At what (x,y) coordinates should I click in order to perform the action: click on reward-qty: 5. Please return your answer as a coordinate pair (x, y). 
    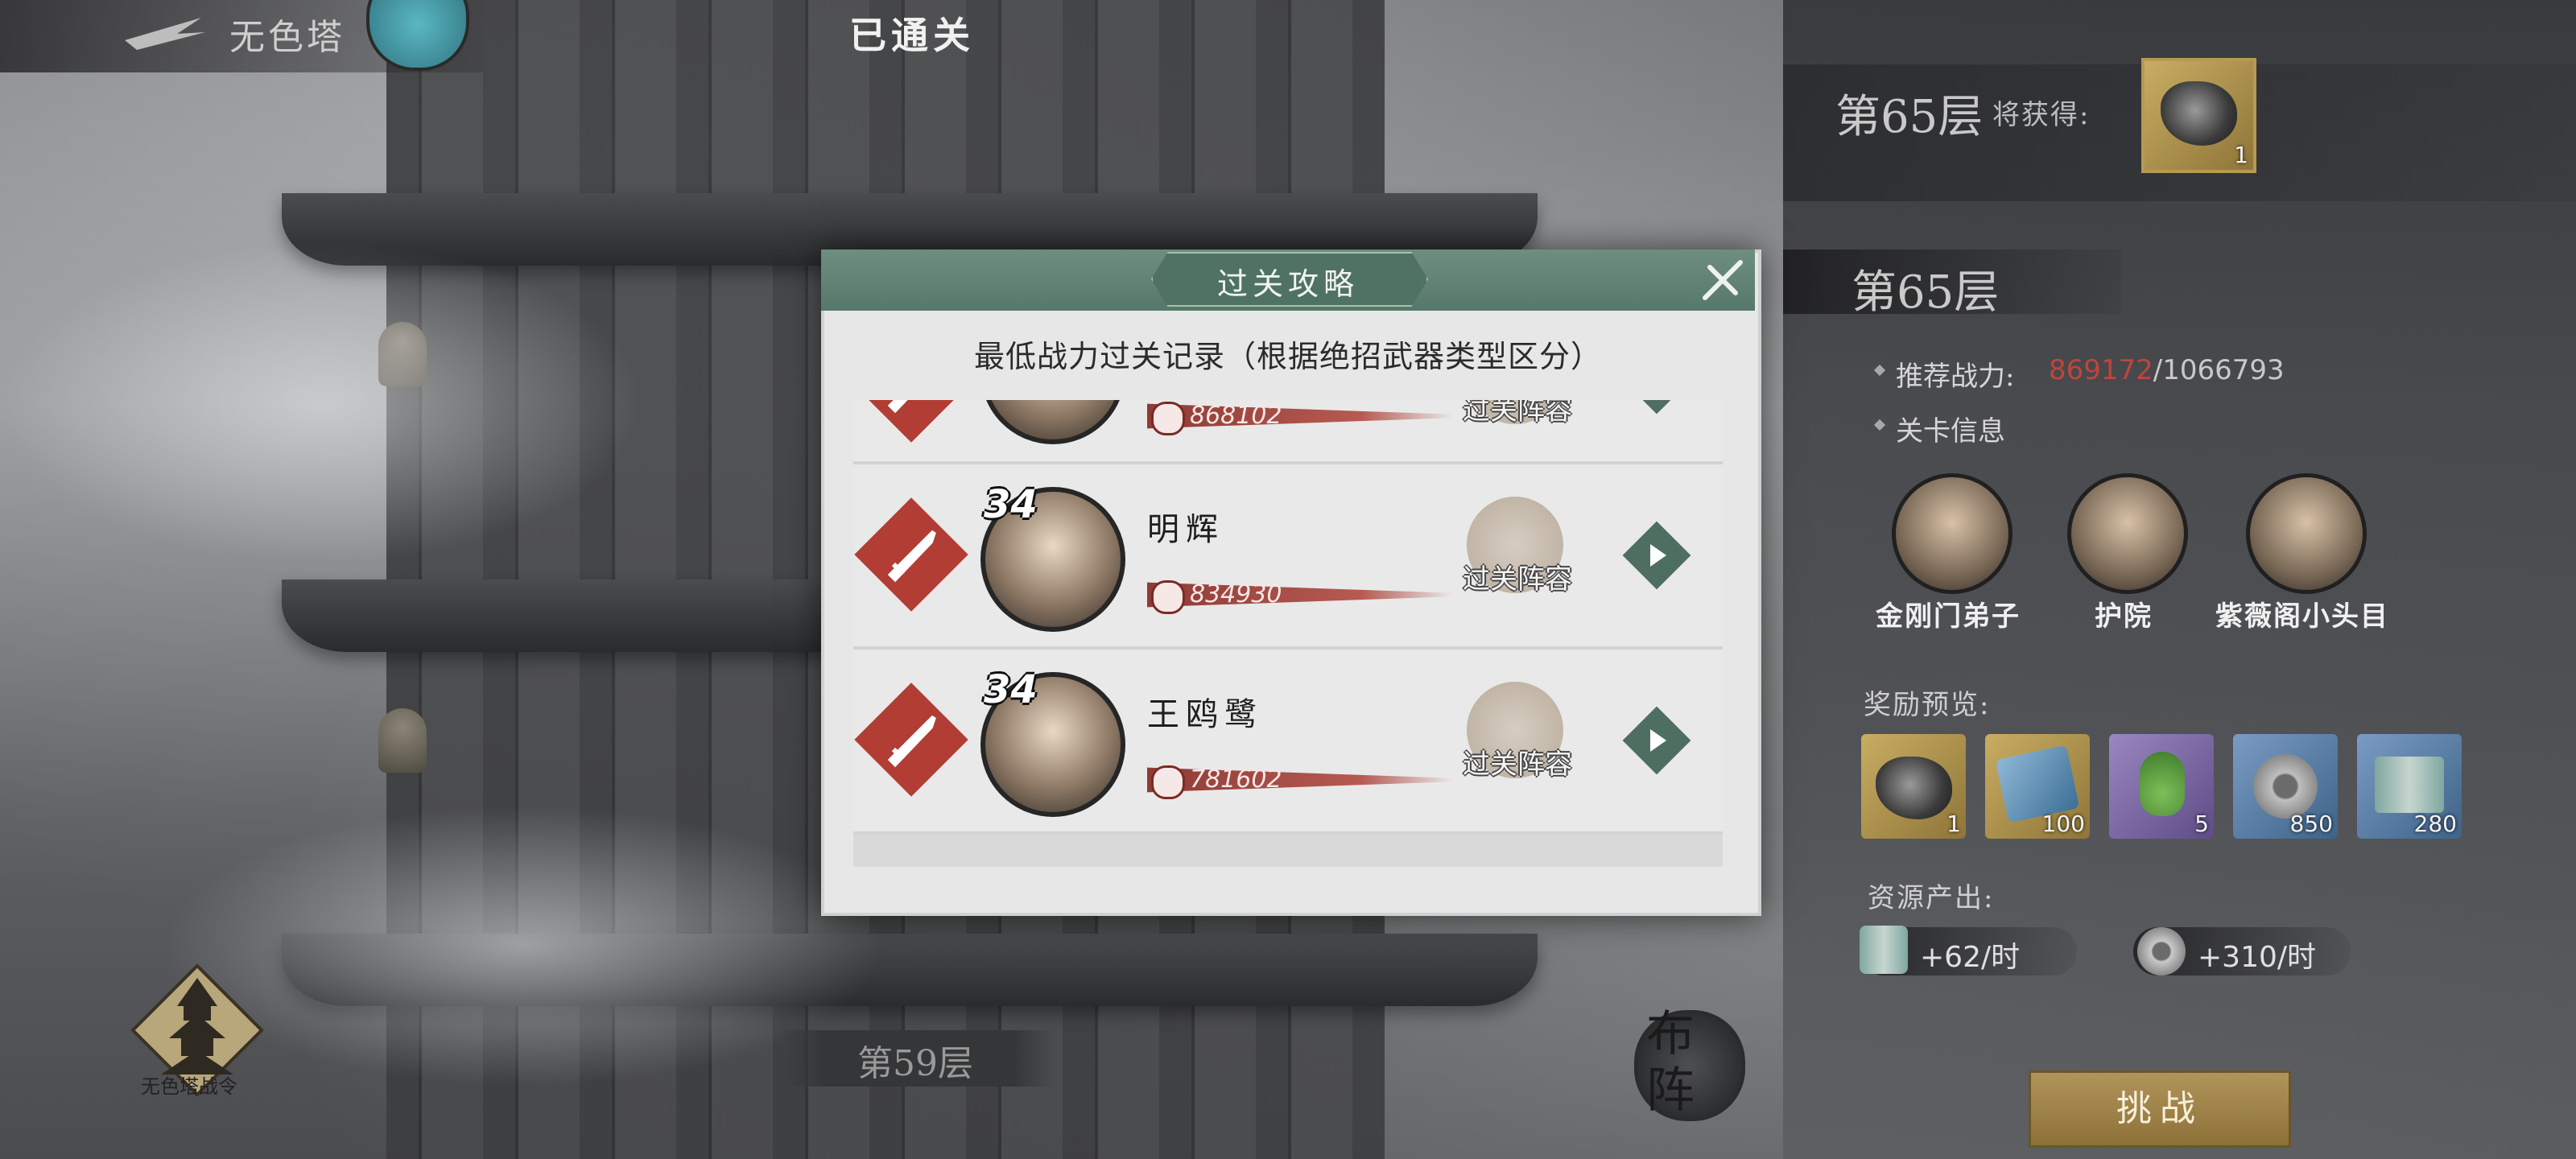
    Looking at the image, I should click on (2201, 823).